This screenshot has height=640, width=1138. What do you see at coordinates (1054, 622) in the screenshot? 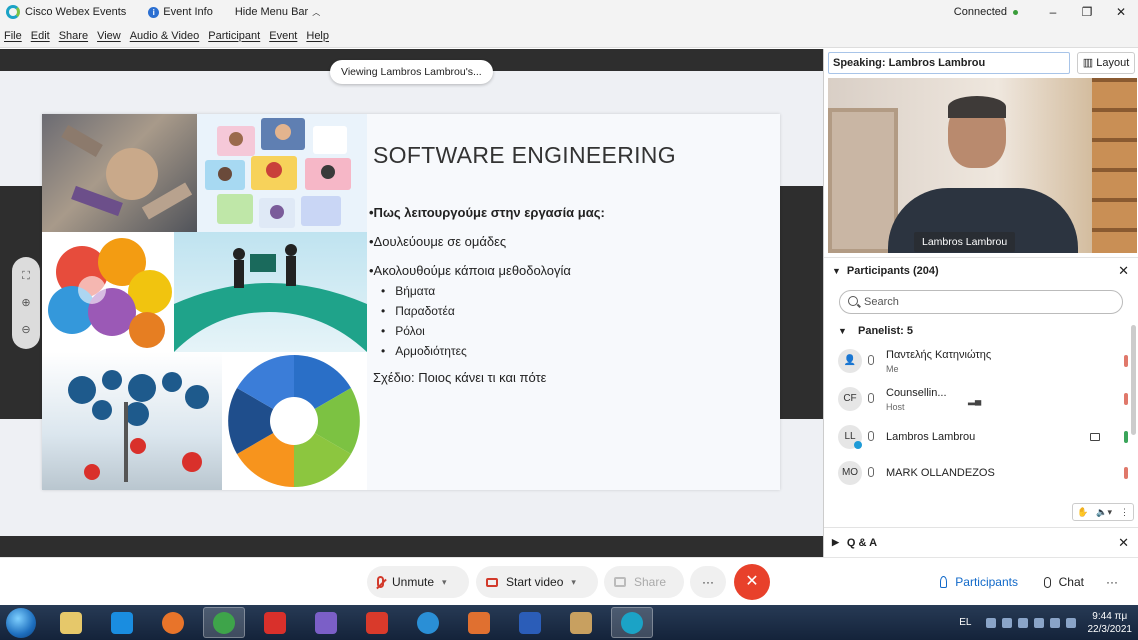
I see `network-icon` at bounding box center [1054, 622].